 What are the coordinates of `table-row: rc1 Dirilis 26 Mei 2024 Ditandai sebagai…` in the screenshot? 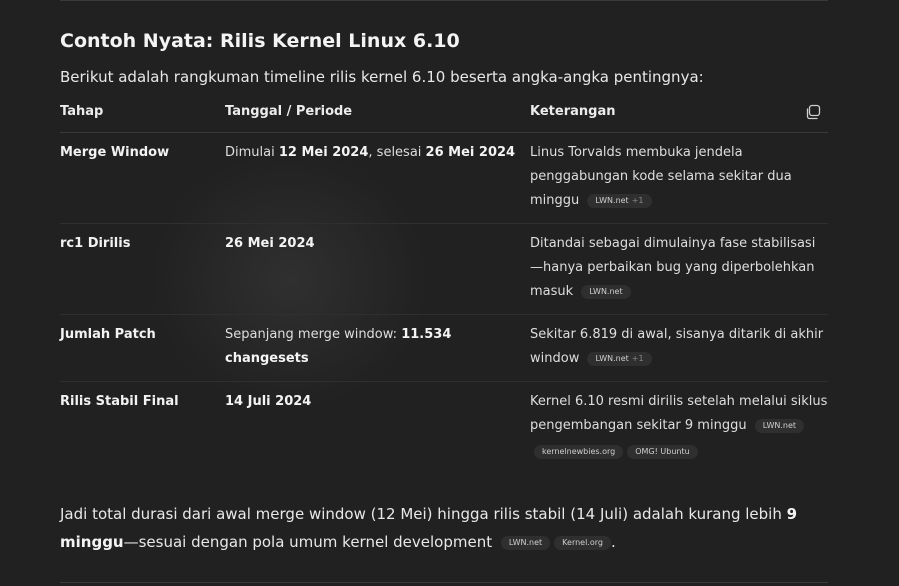 It's located at (444, 269).